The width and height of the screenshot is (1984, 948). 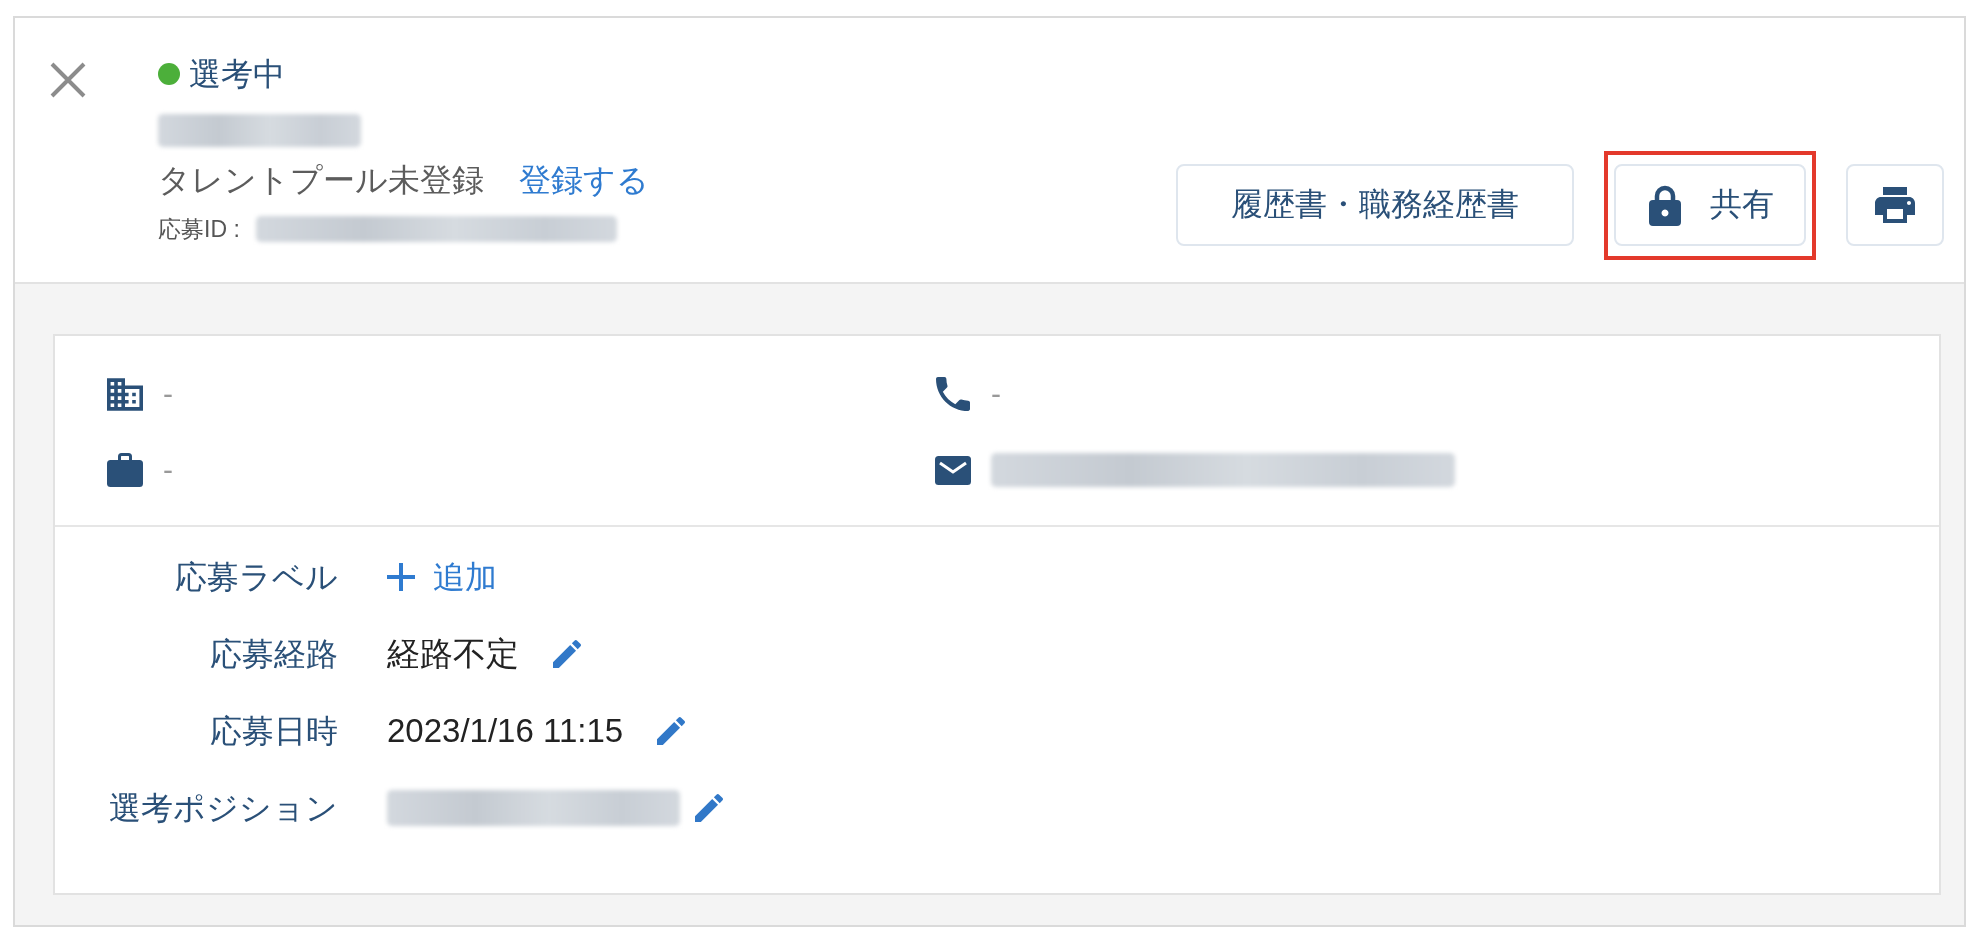 I want to click on print-button, so click(x=1895, y=205).